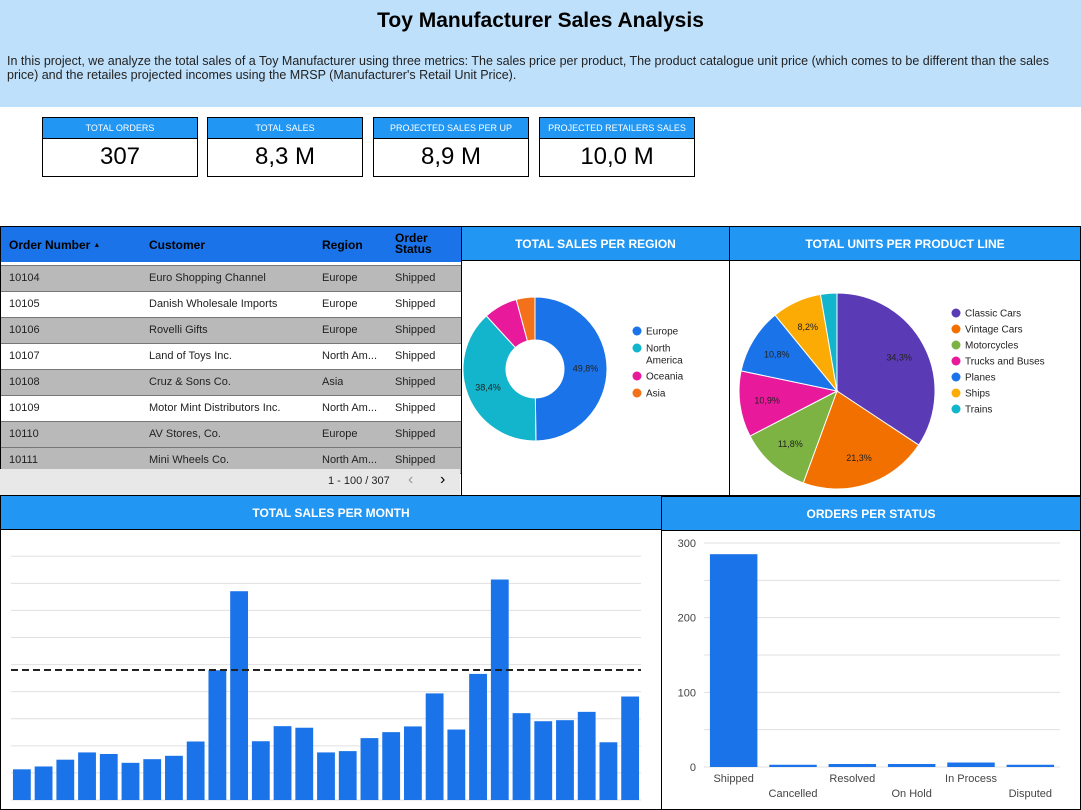 The image size is (1081, 810). I want to click on y-tick-label: 200, so click(687, 619).